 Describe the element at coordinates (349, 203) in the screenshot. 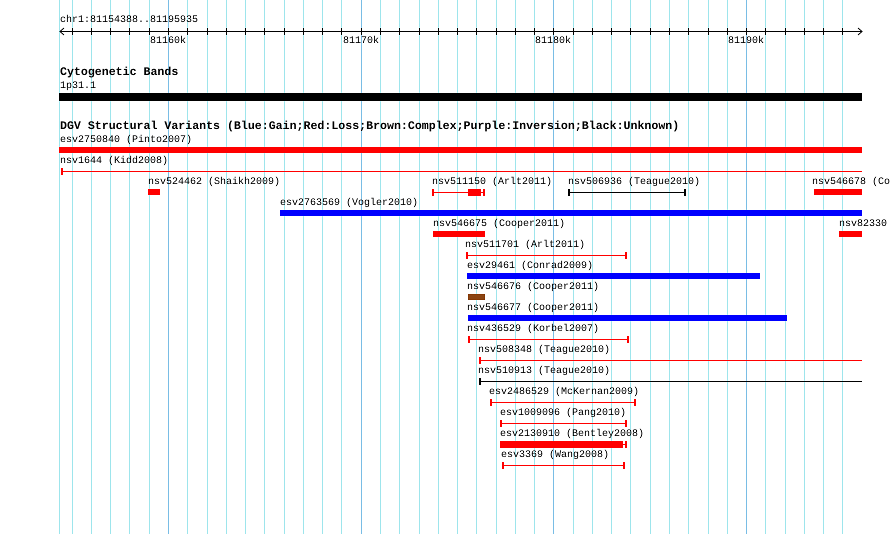

I see `feature-label: esv2763569 (Vogler2010)` at that location.